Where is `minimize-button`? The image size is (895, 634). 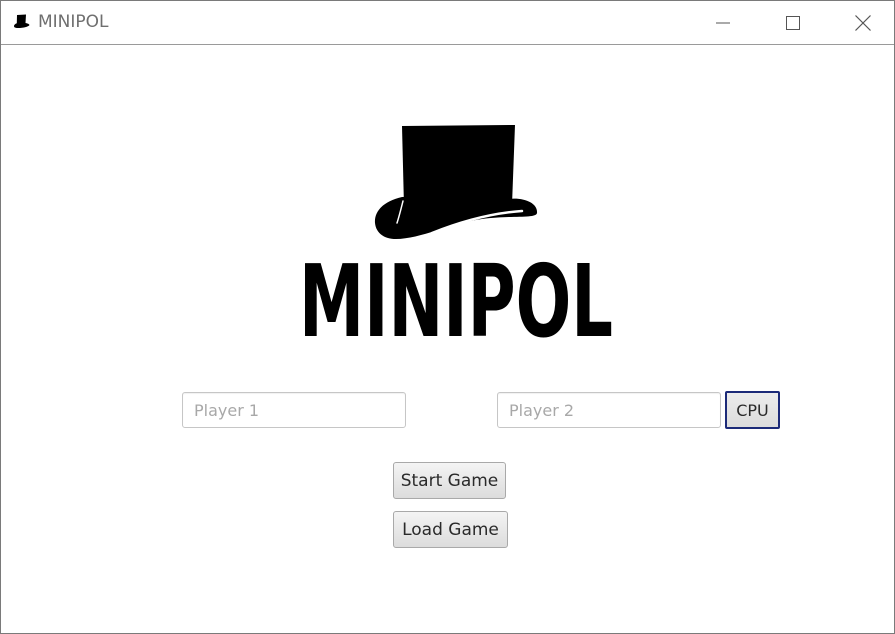
minimize-button is located at coordinates (723, 22).